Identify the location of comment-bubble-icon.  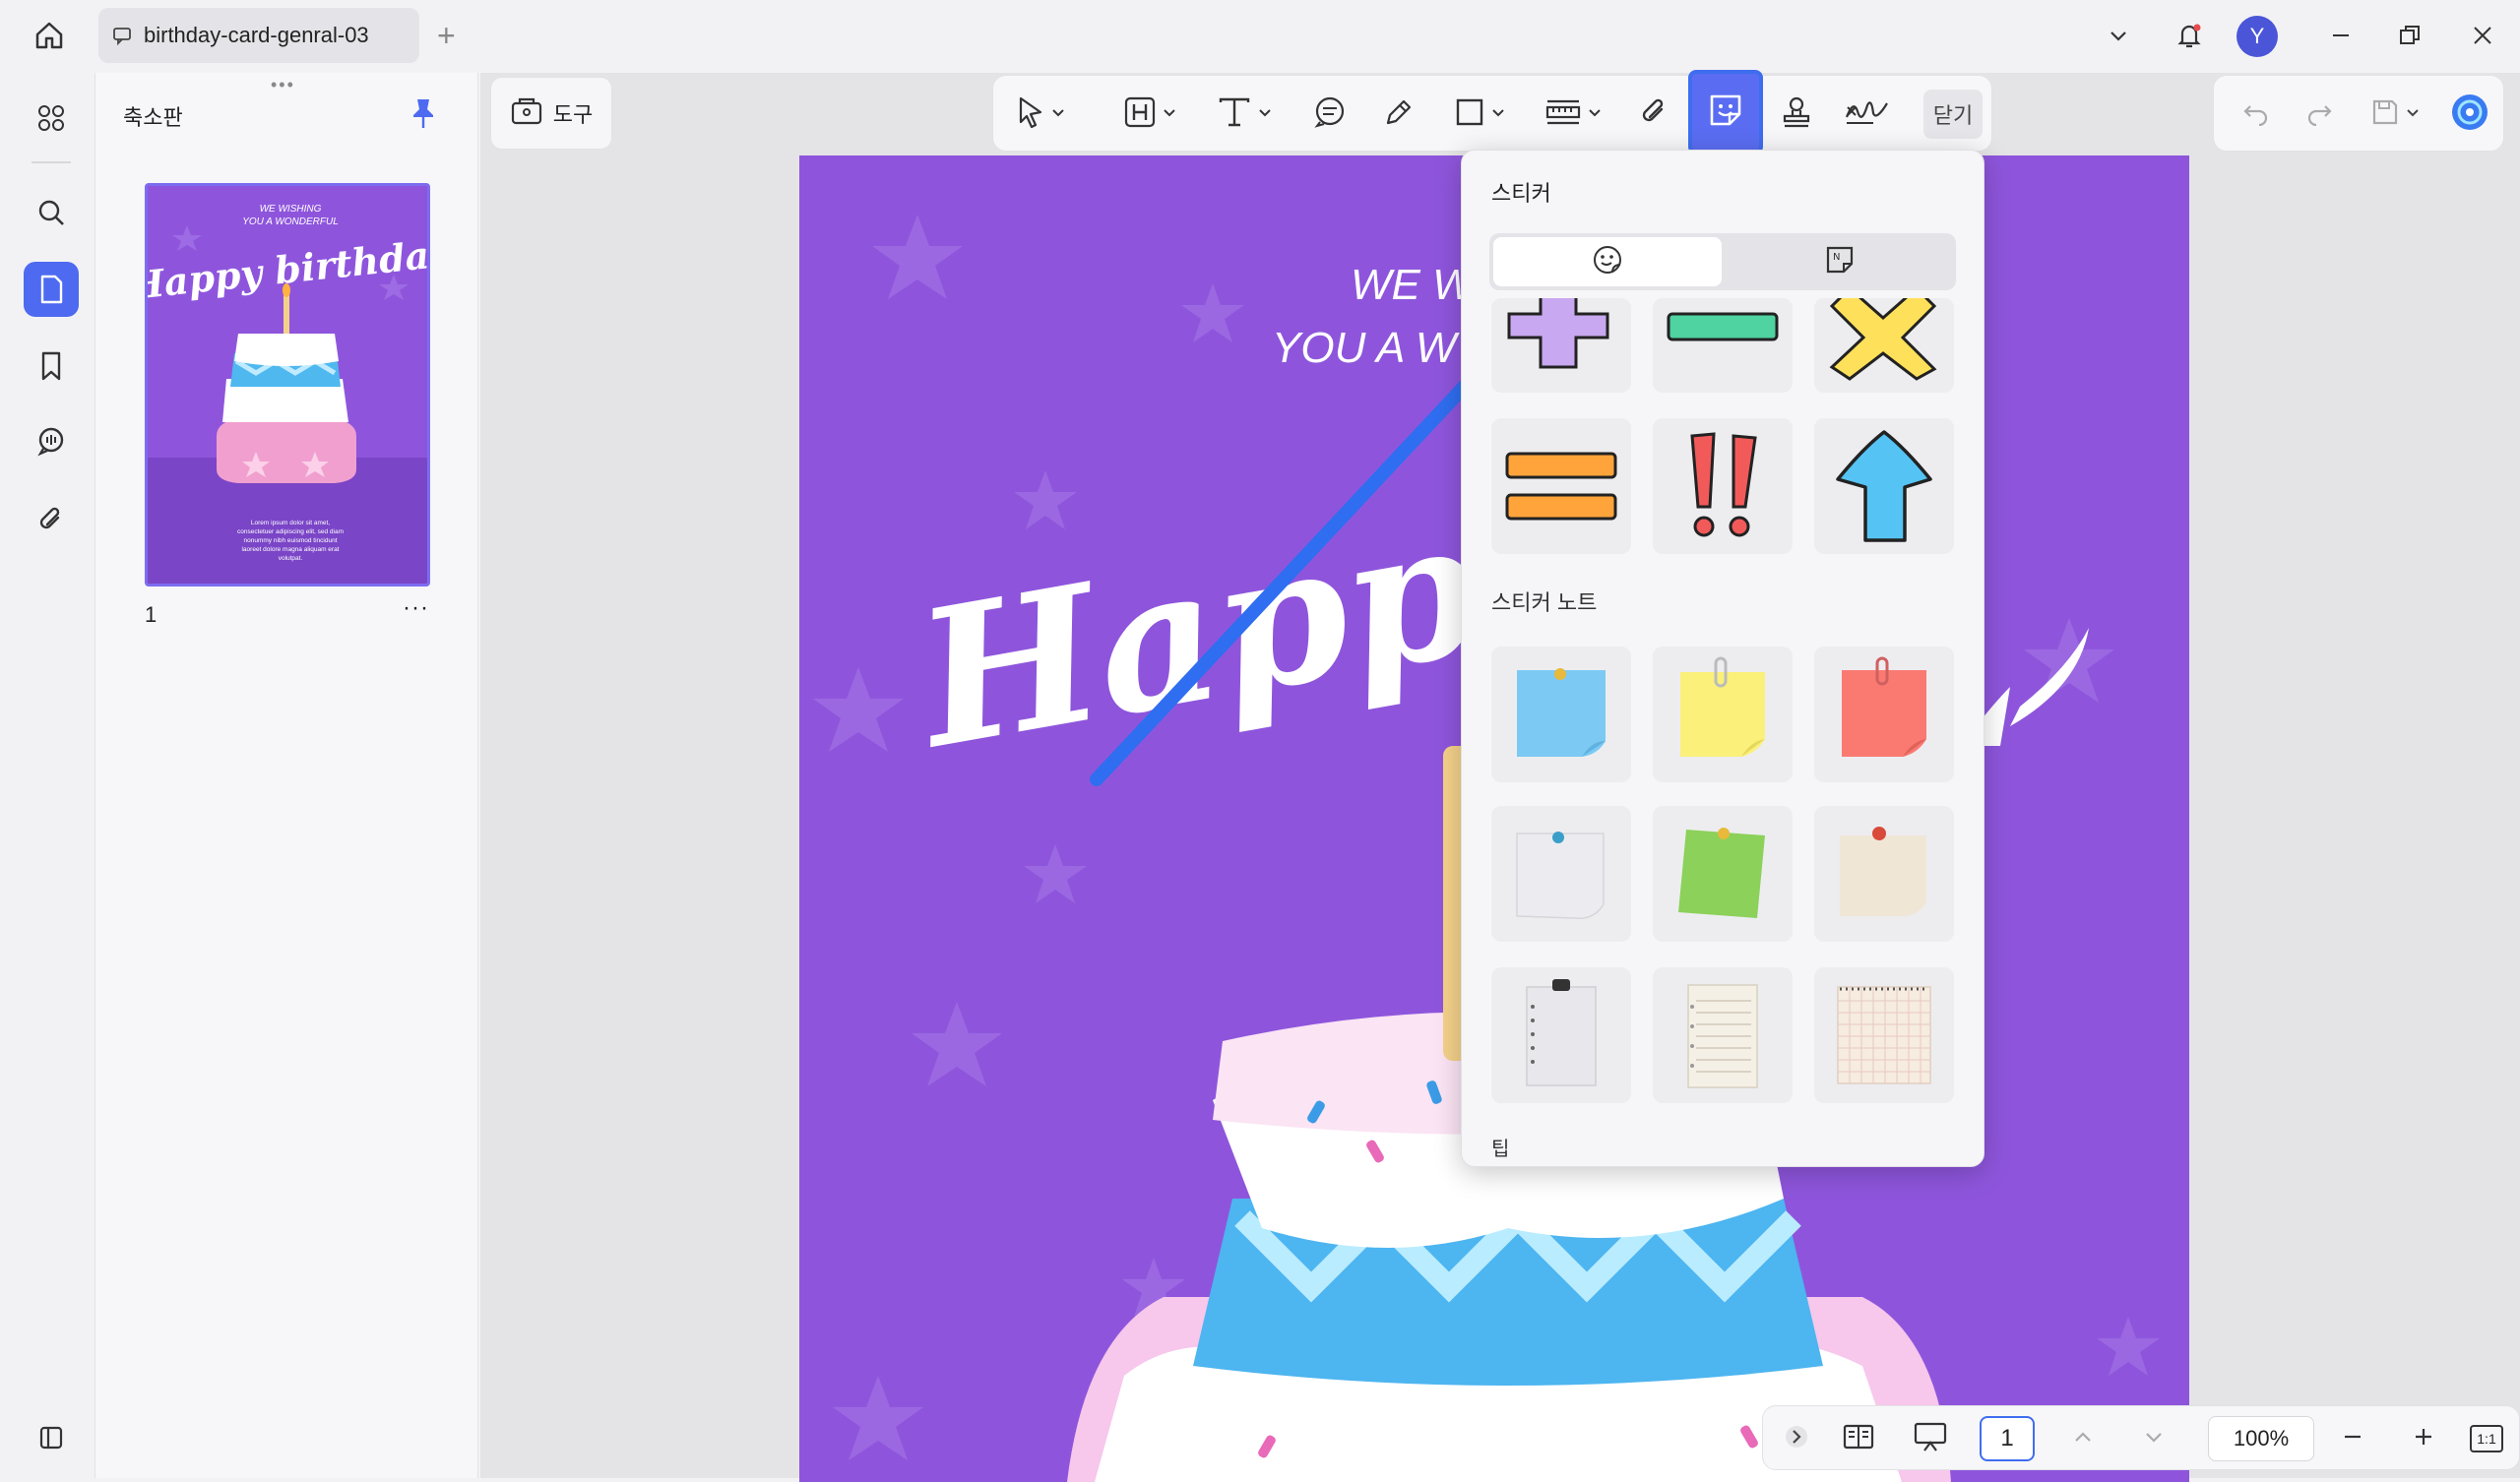
(1330, 114).